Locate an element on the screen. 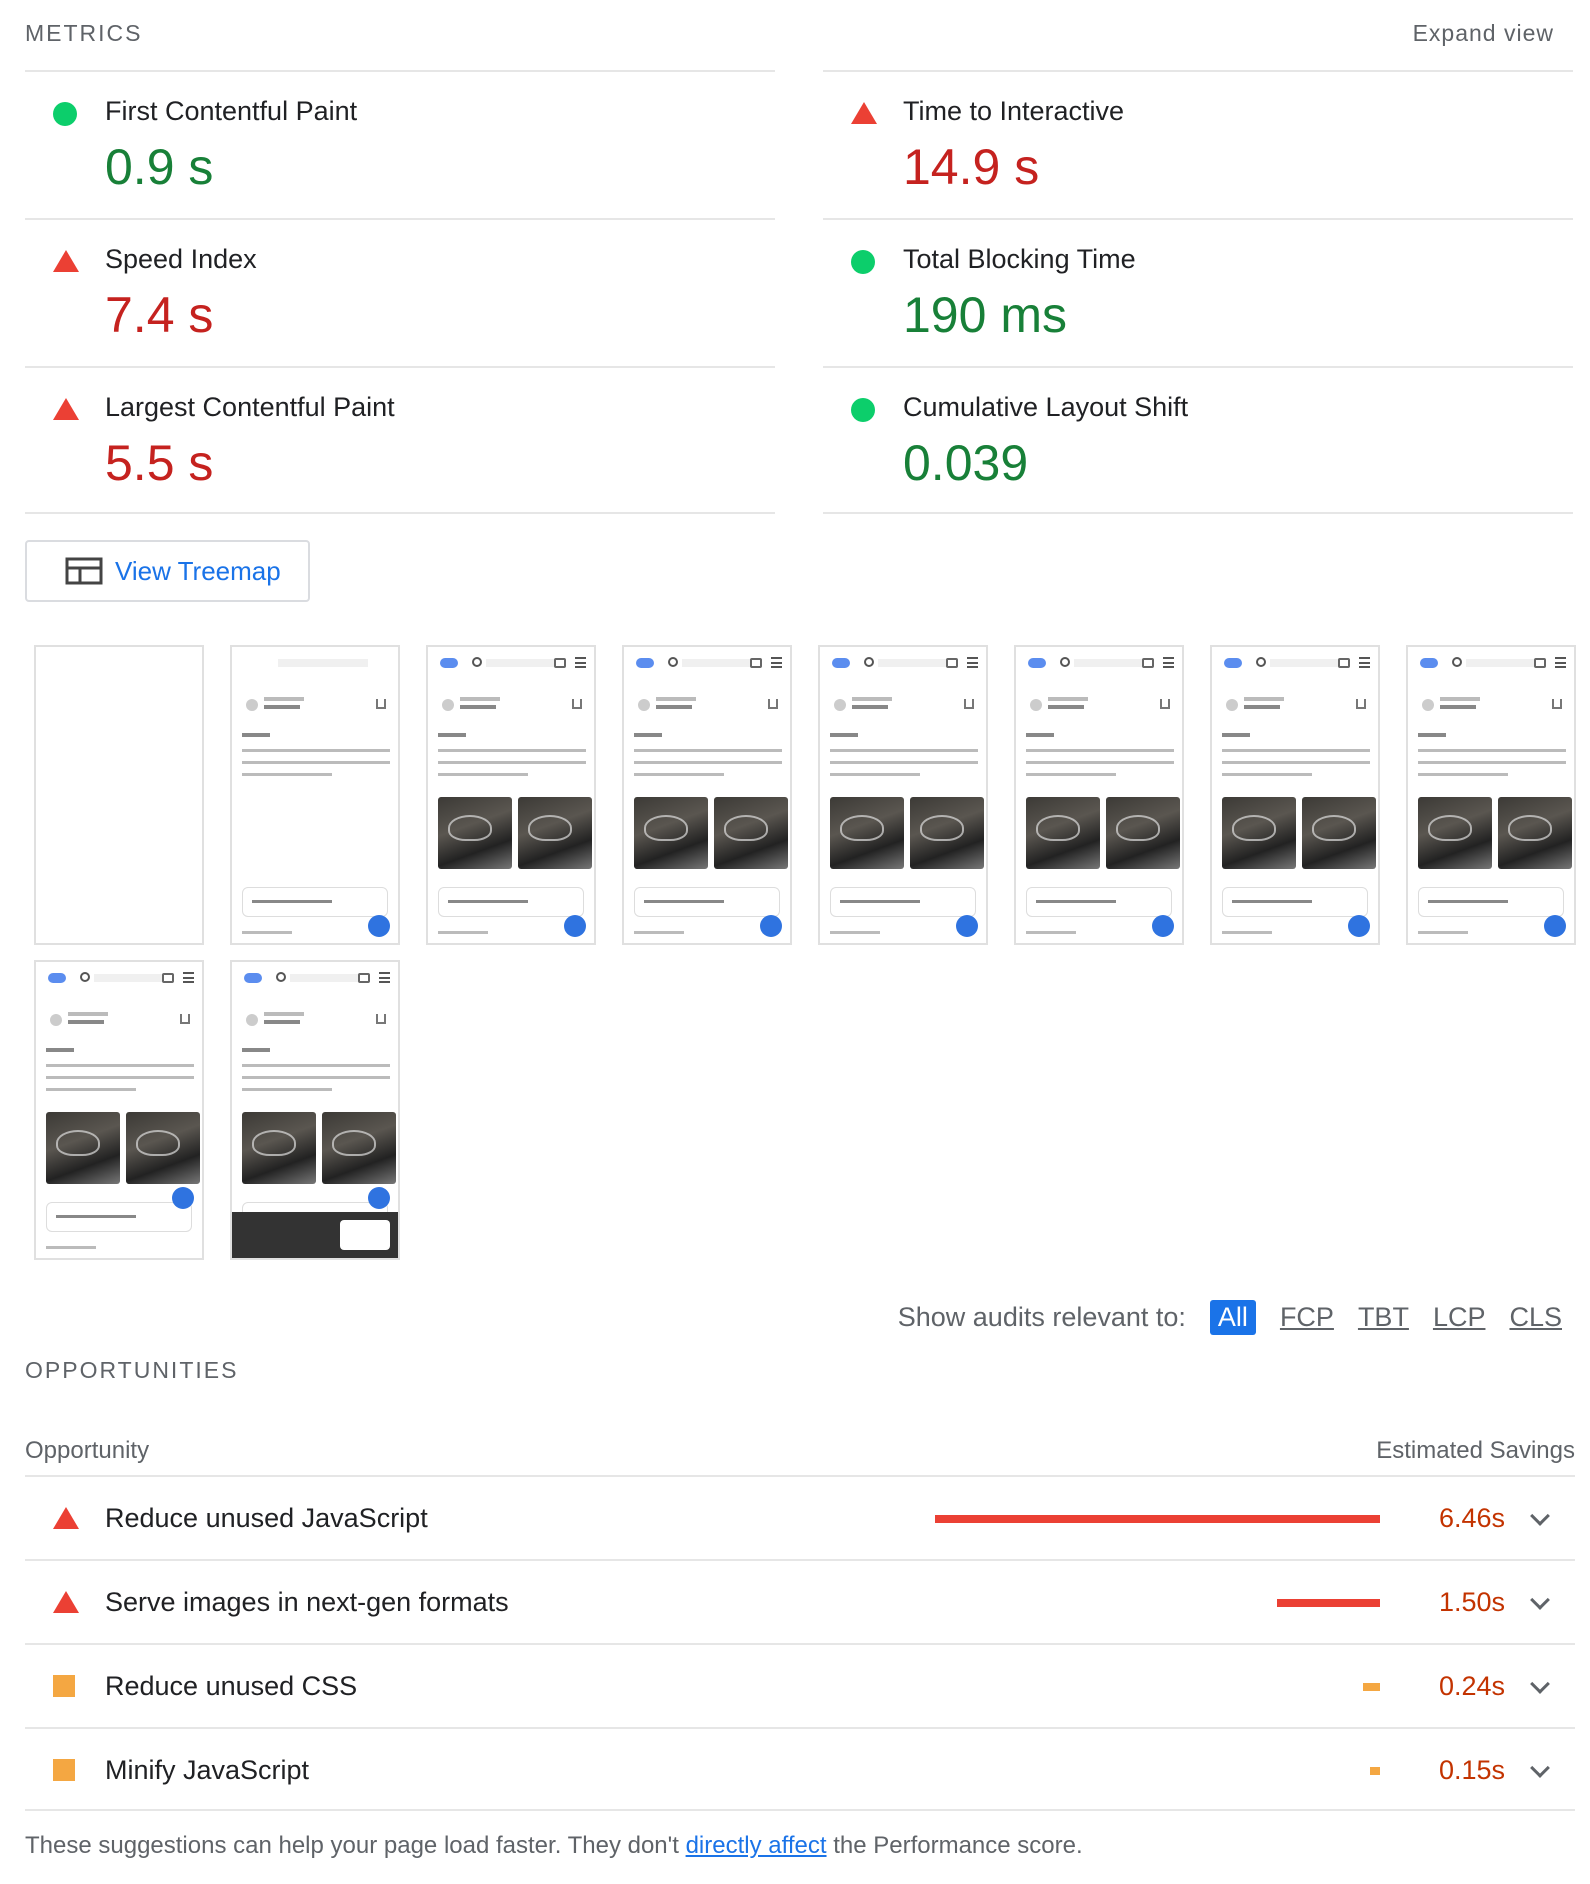  opportunity-next-gen-images: Serve images in next-gen formats 1.50s is located at coordinates (800, 1601).